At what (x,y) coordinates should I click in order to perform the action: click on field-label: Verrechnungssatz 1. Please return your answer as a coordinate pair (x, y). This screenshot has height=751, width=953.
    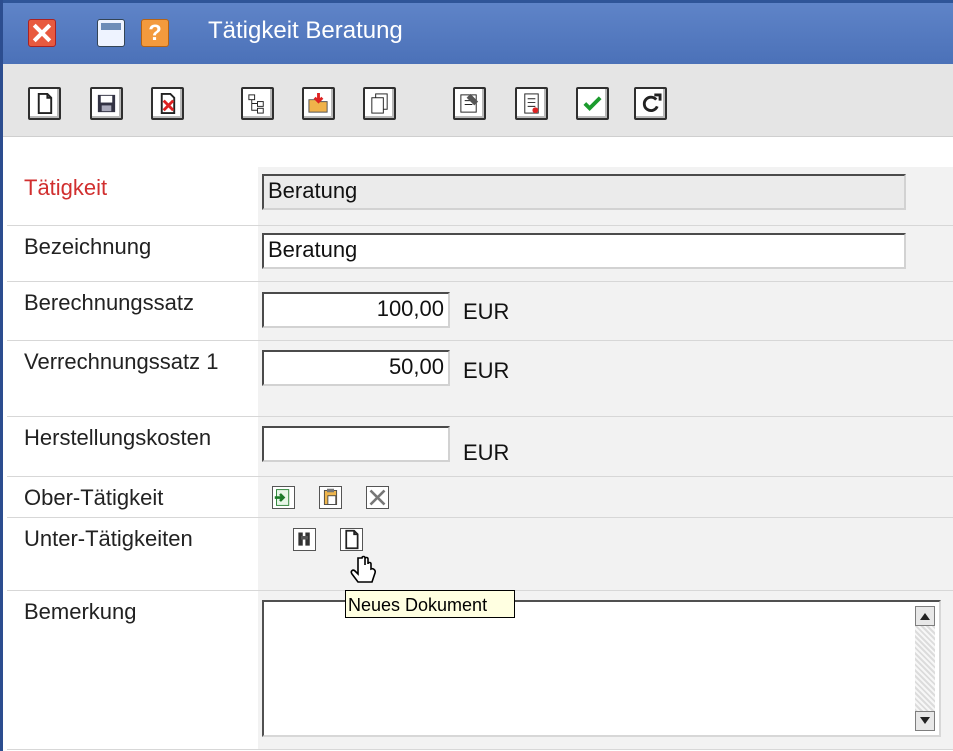
    Looking at the image, I should click on (121, 361).